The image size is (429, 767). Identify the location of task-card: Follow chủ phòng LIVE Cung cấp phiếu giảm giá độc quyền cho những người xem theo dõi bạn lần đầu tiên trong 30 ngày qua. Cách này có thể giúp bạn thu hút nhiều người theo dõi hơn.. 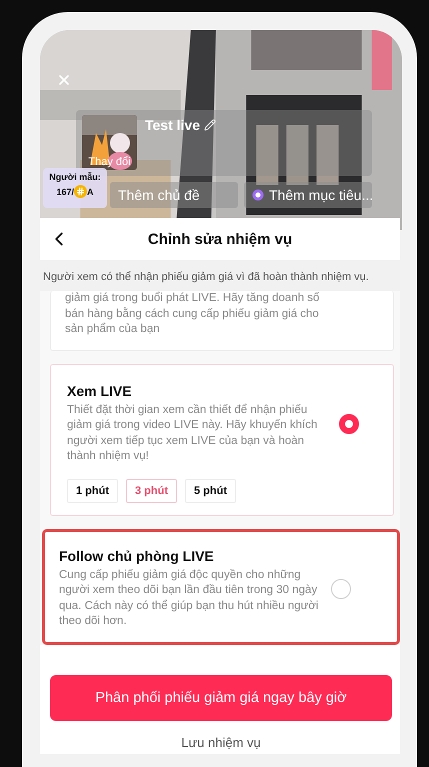
(221, 586).